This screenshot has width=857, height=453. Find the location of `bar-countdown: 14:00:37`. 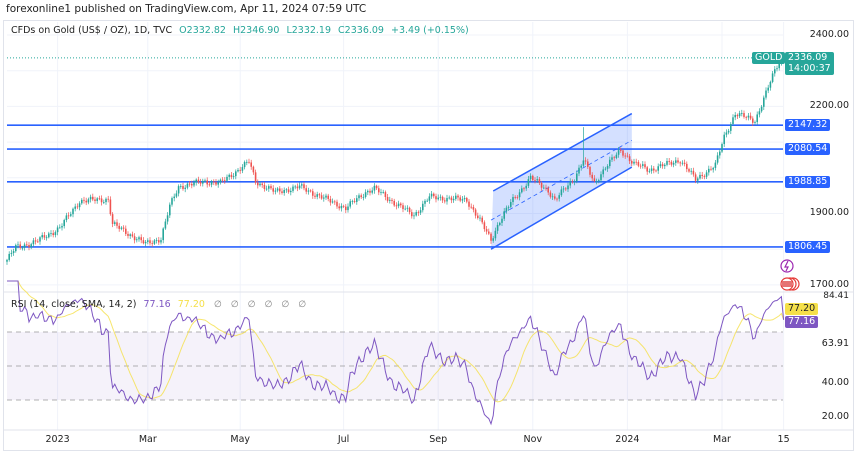

bar-countdown: 14:00:37 is located at coordinates (809, 68).